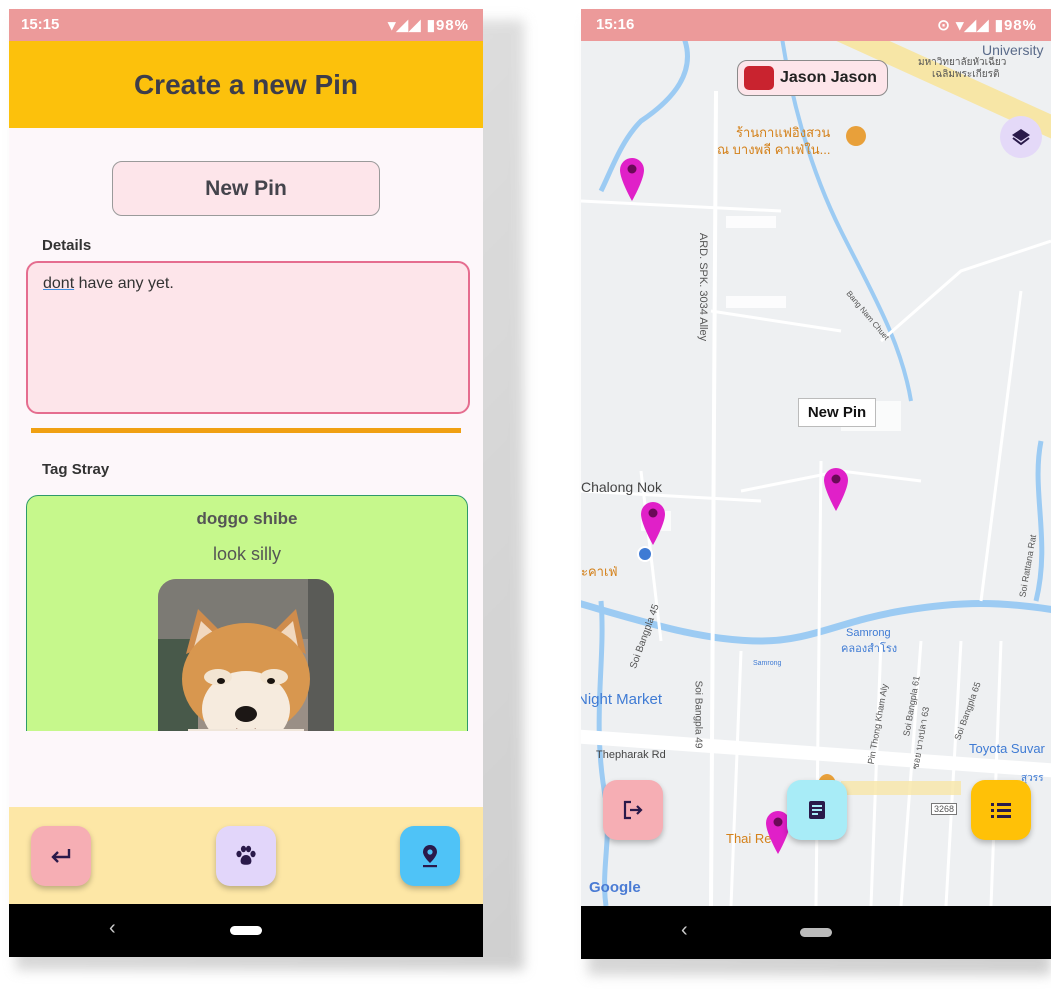 The image size is (1051, 990). I want to click on divider, so click(246, 430).